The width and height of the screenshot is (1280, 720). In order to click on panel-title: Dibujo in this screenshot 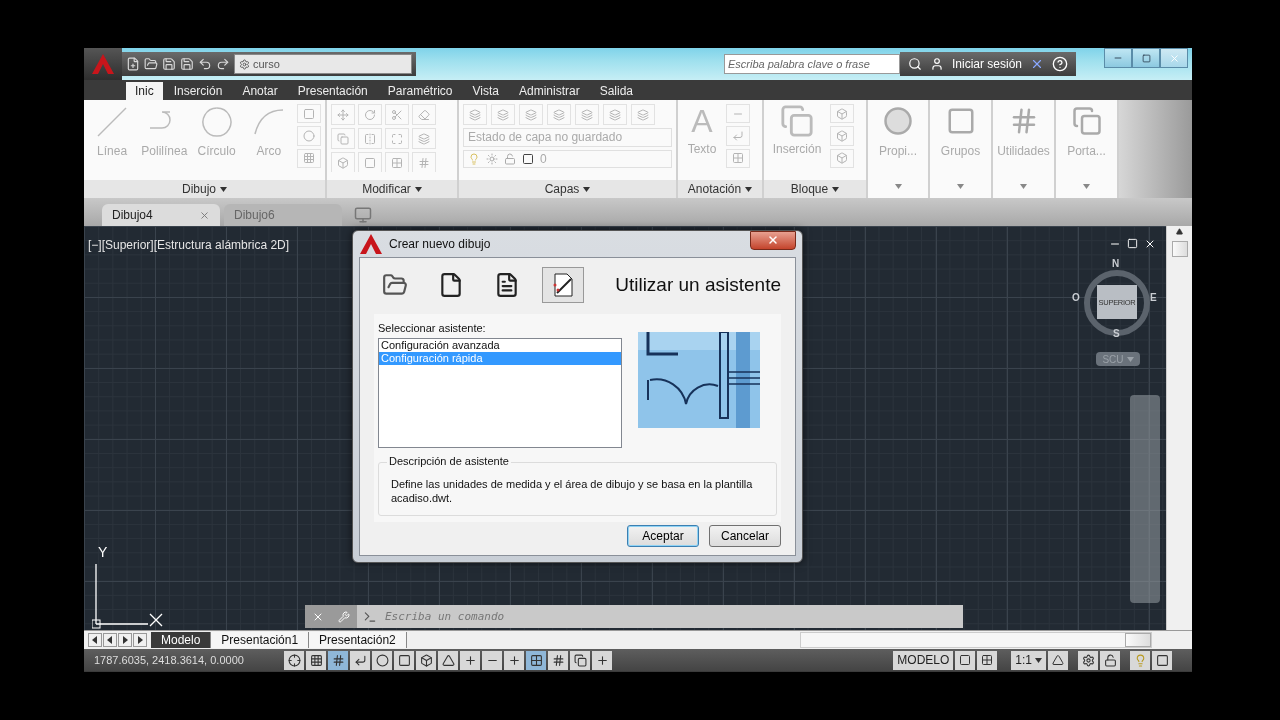, I will do `click(204, 189)`.